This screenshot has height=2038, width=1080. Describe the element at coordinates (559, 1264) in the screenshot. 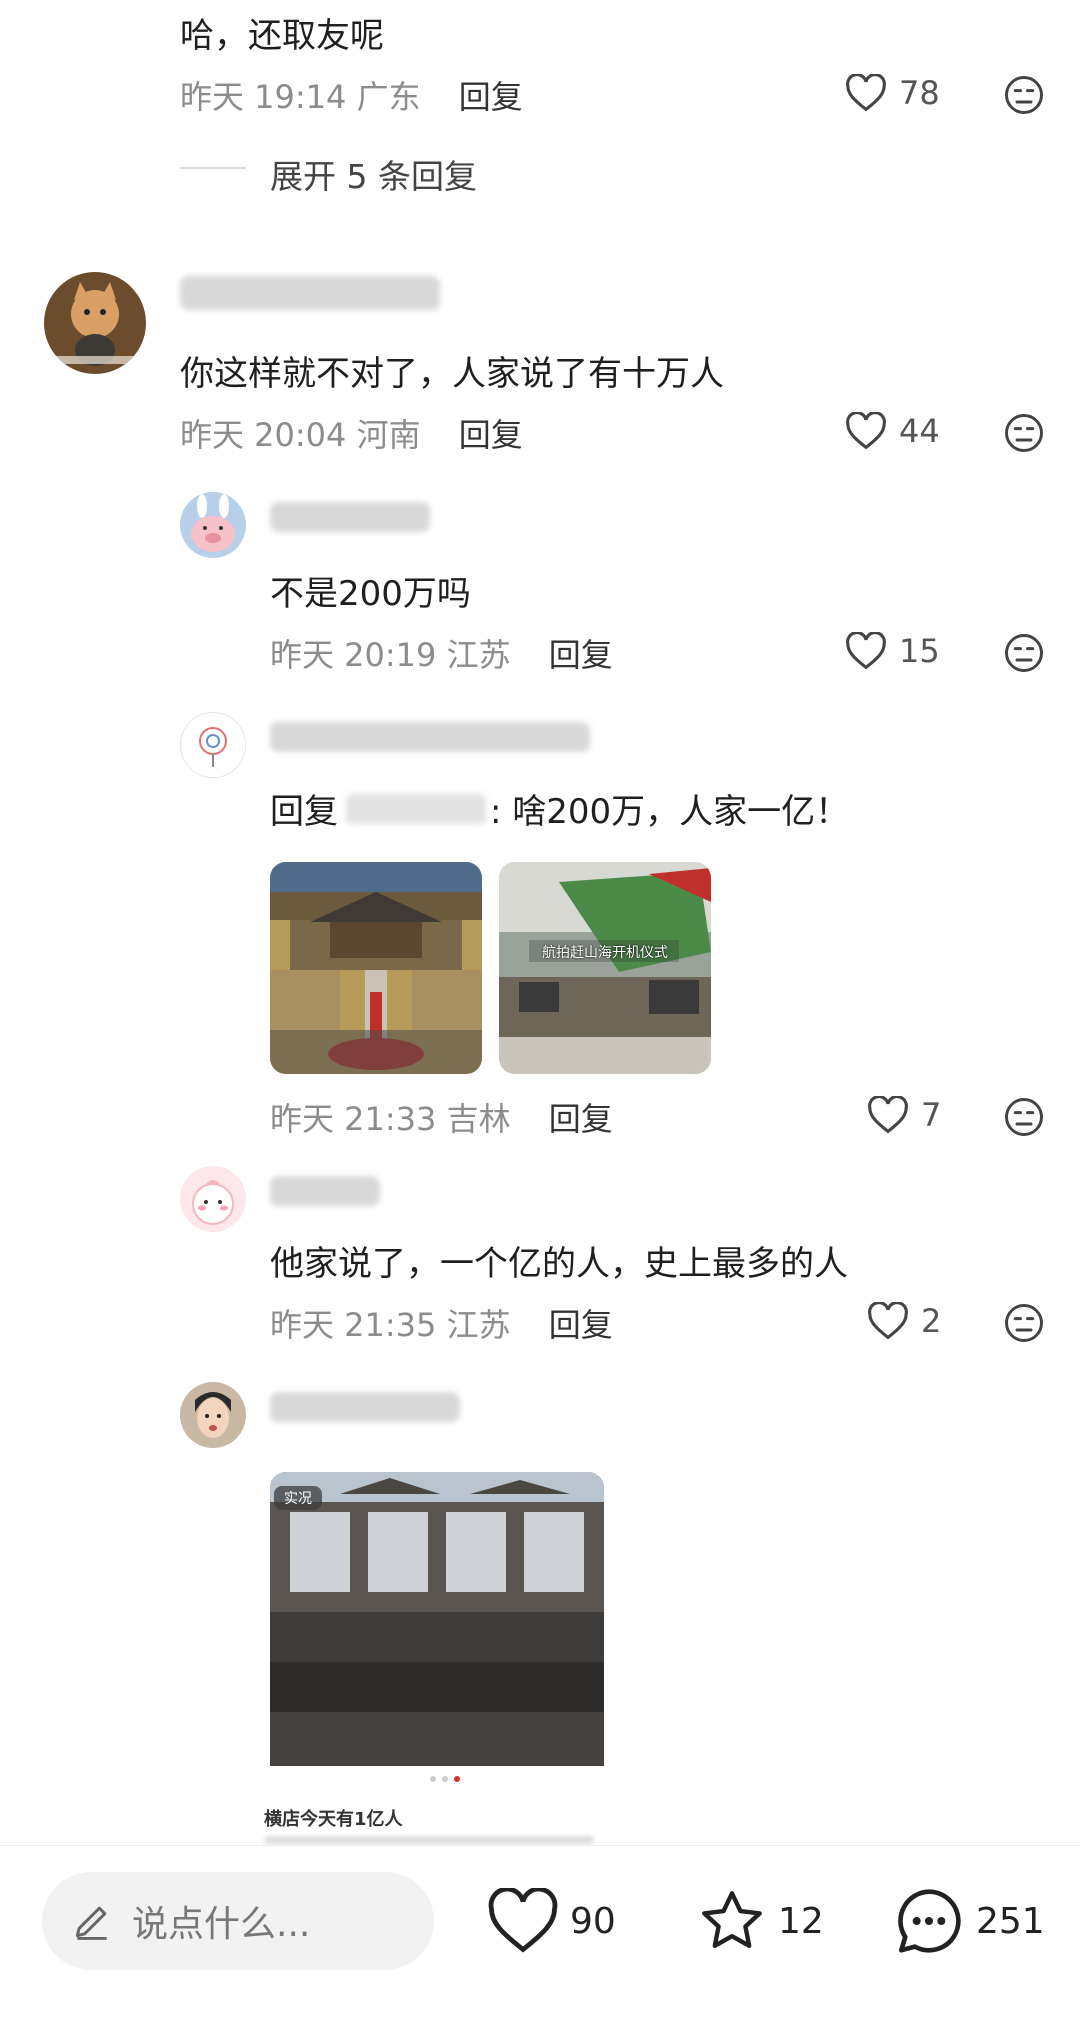

I see `comment-5-text: 他家说了，一个亿的人，史上最多的人` at that location.